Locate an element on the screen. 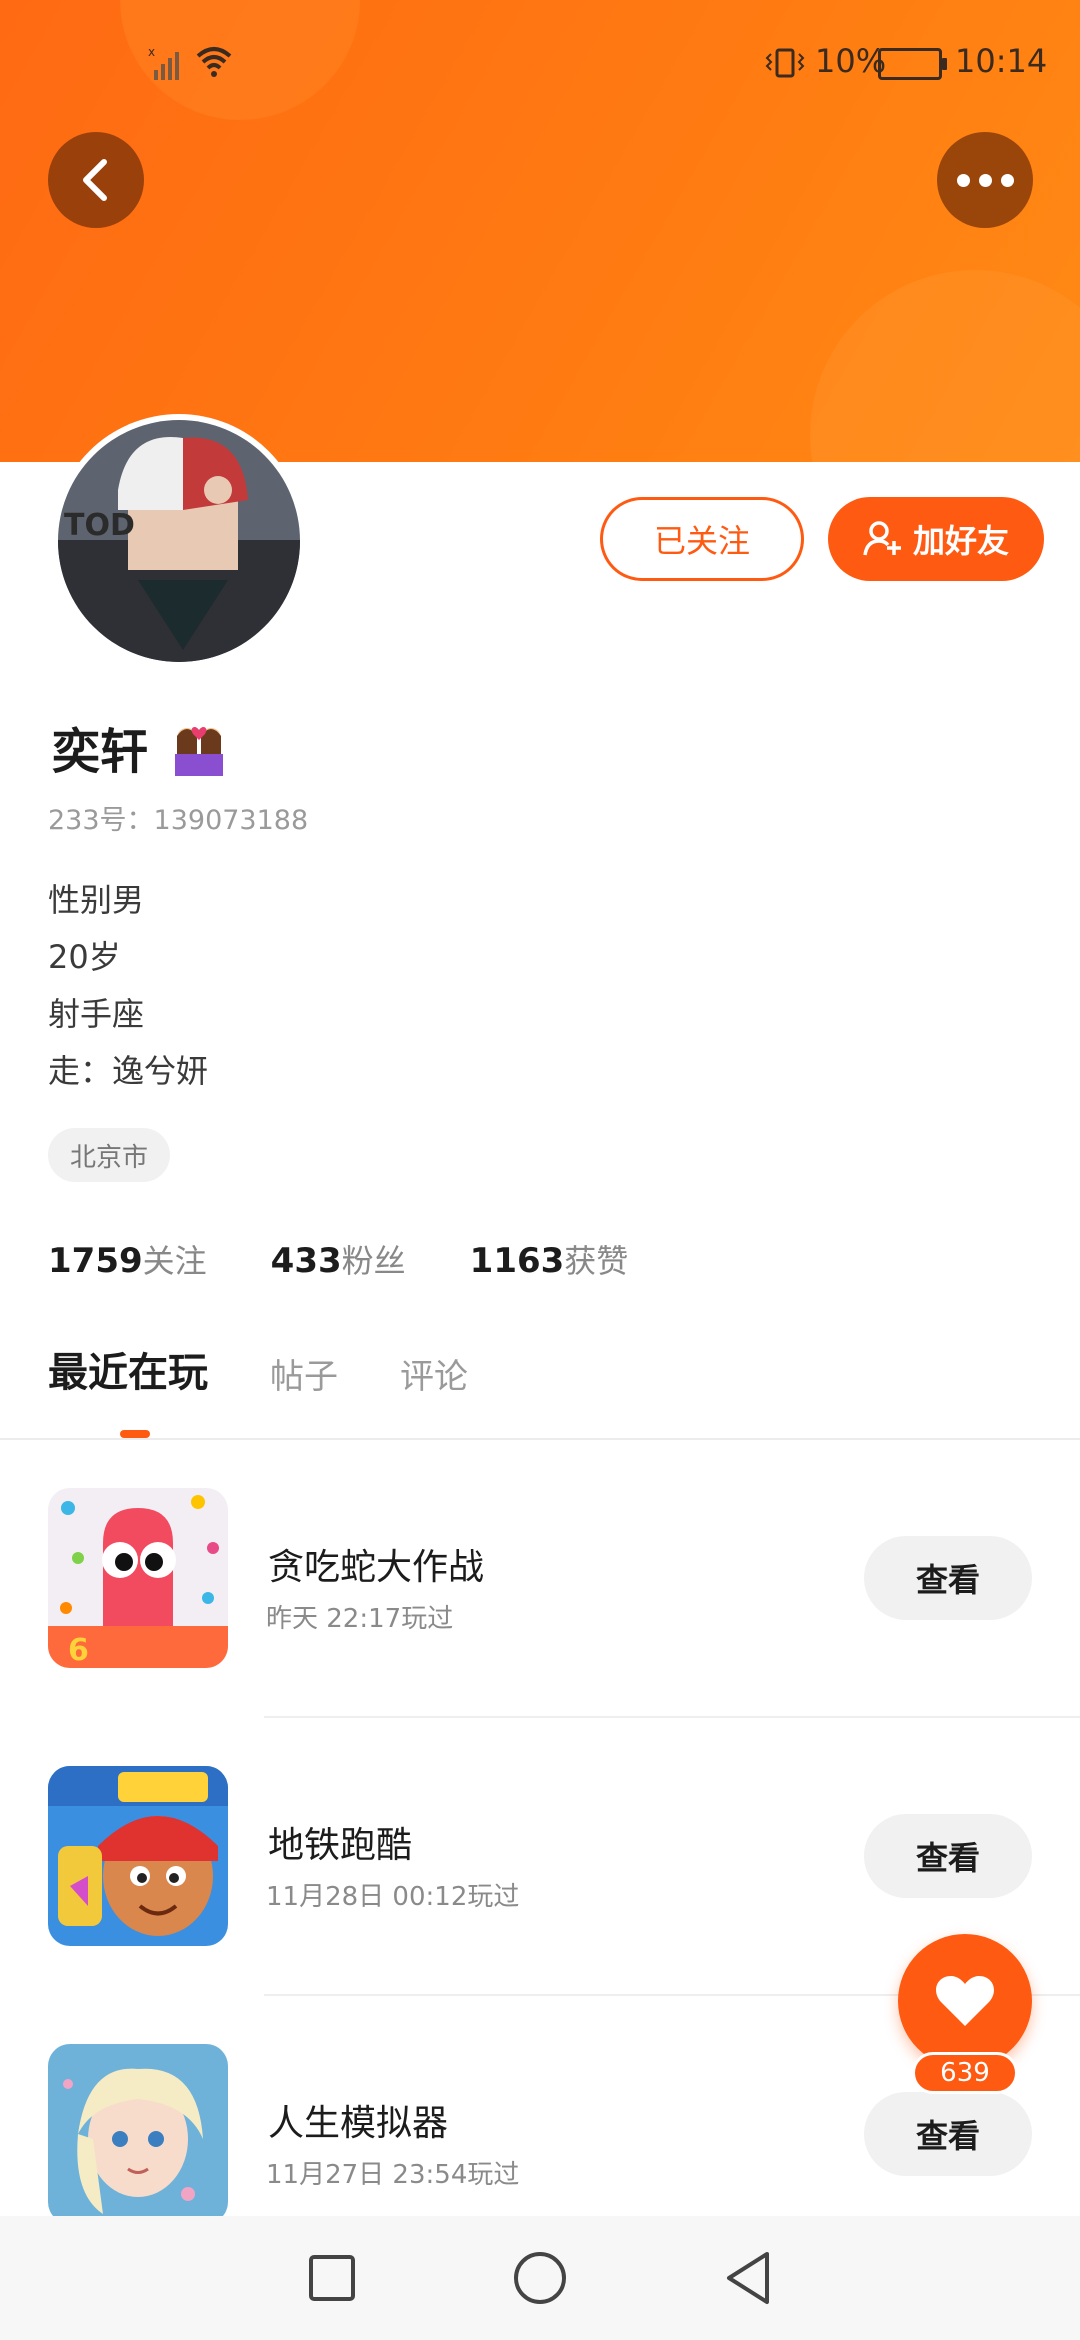 Image resolution: width=1080 pixels, height=2340 pixels. clock: 10:14 is located at coordinates (1001, 61).